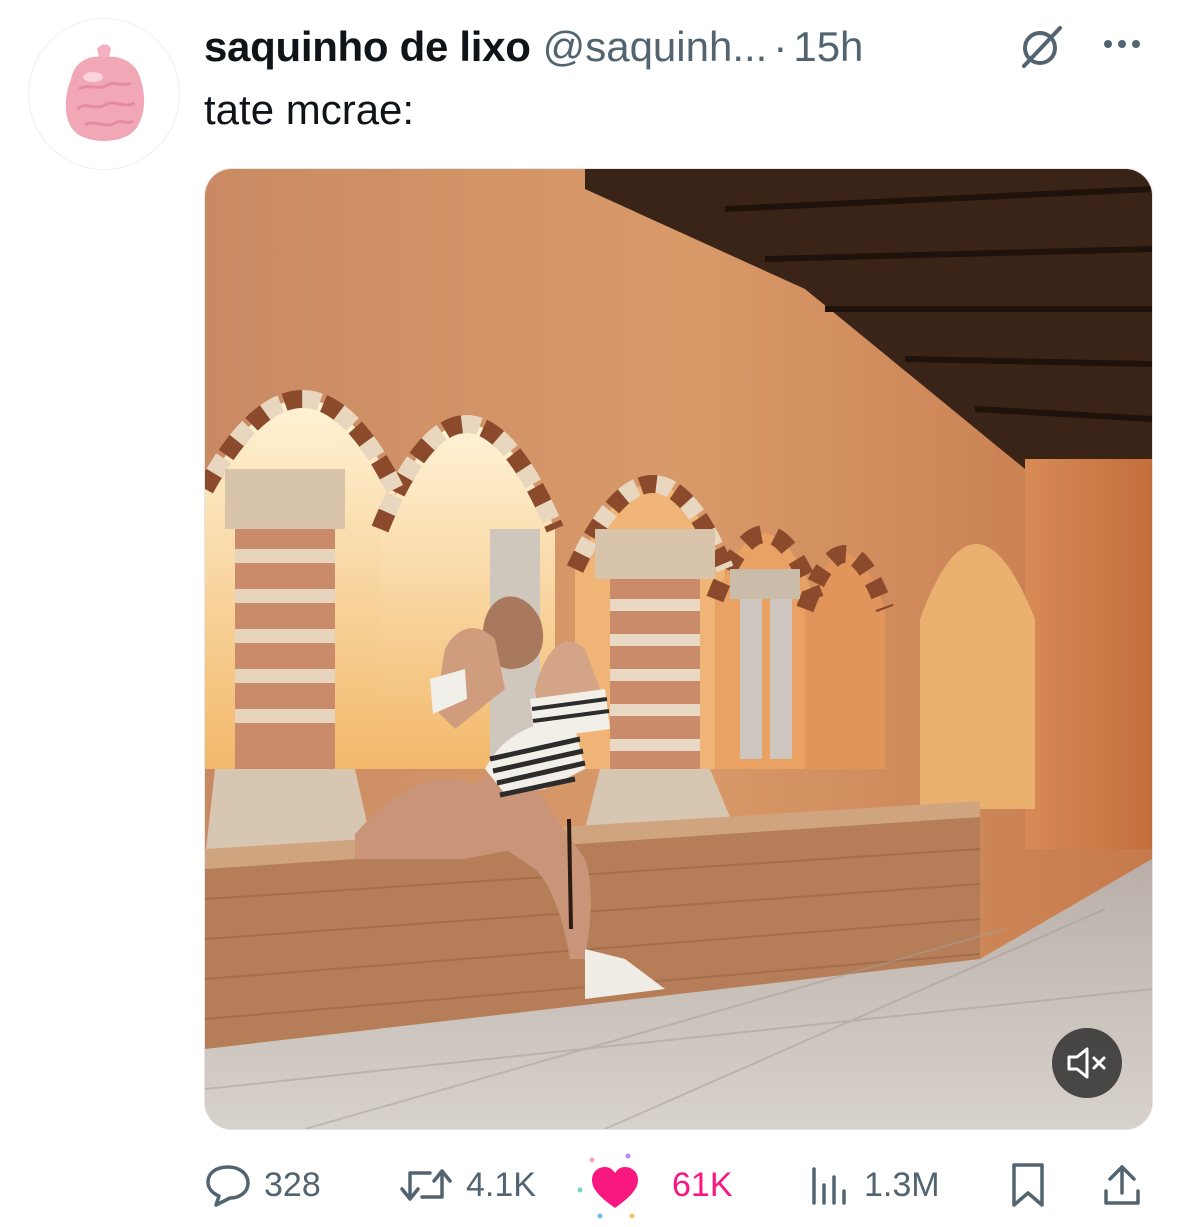 This screenshot has width=1179, height=1227. I want to click on share-button, so click(1122, 1185).